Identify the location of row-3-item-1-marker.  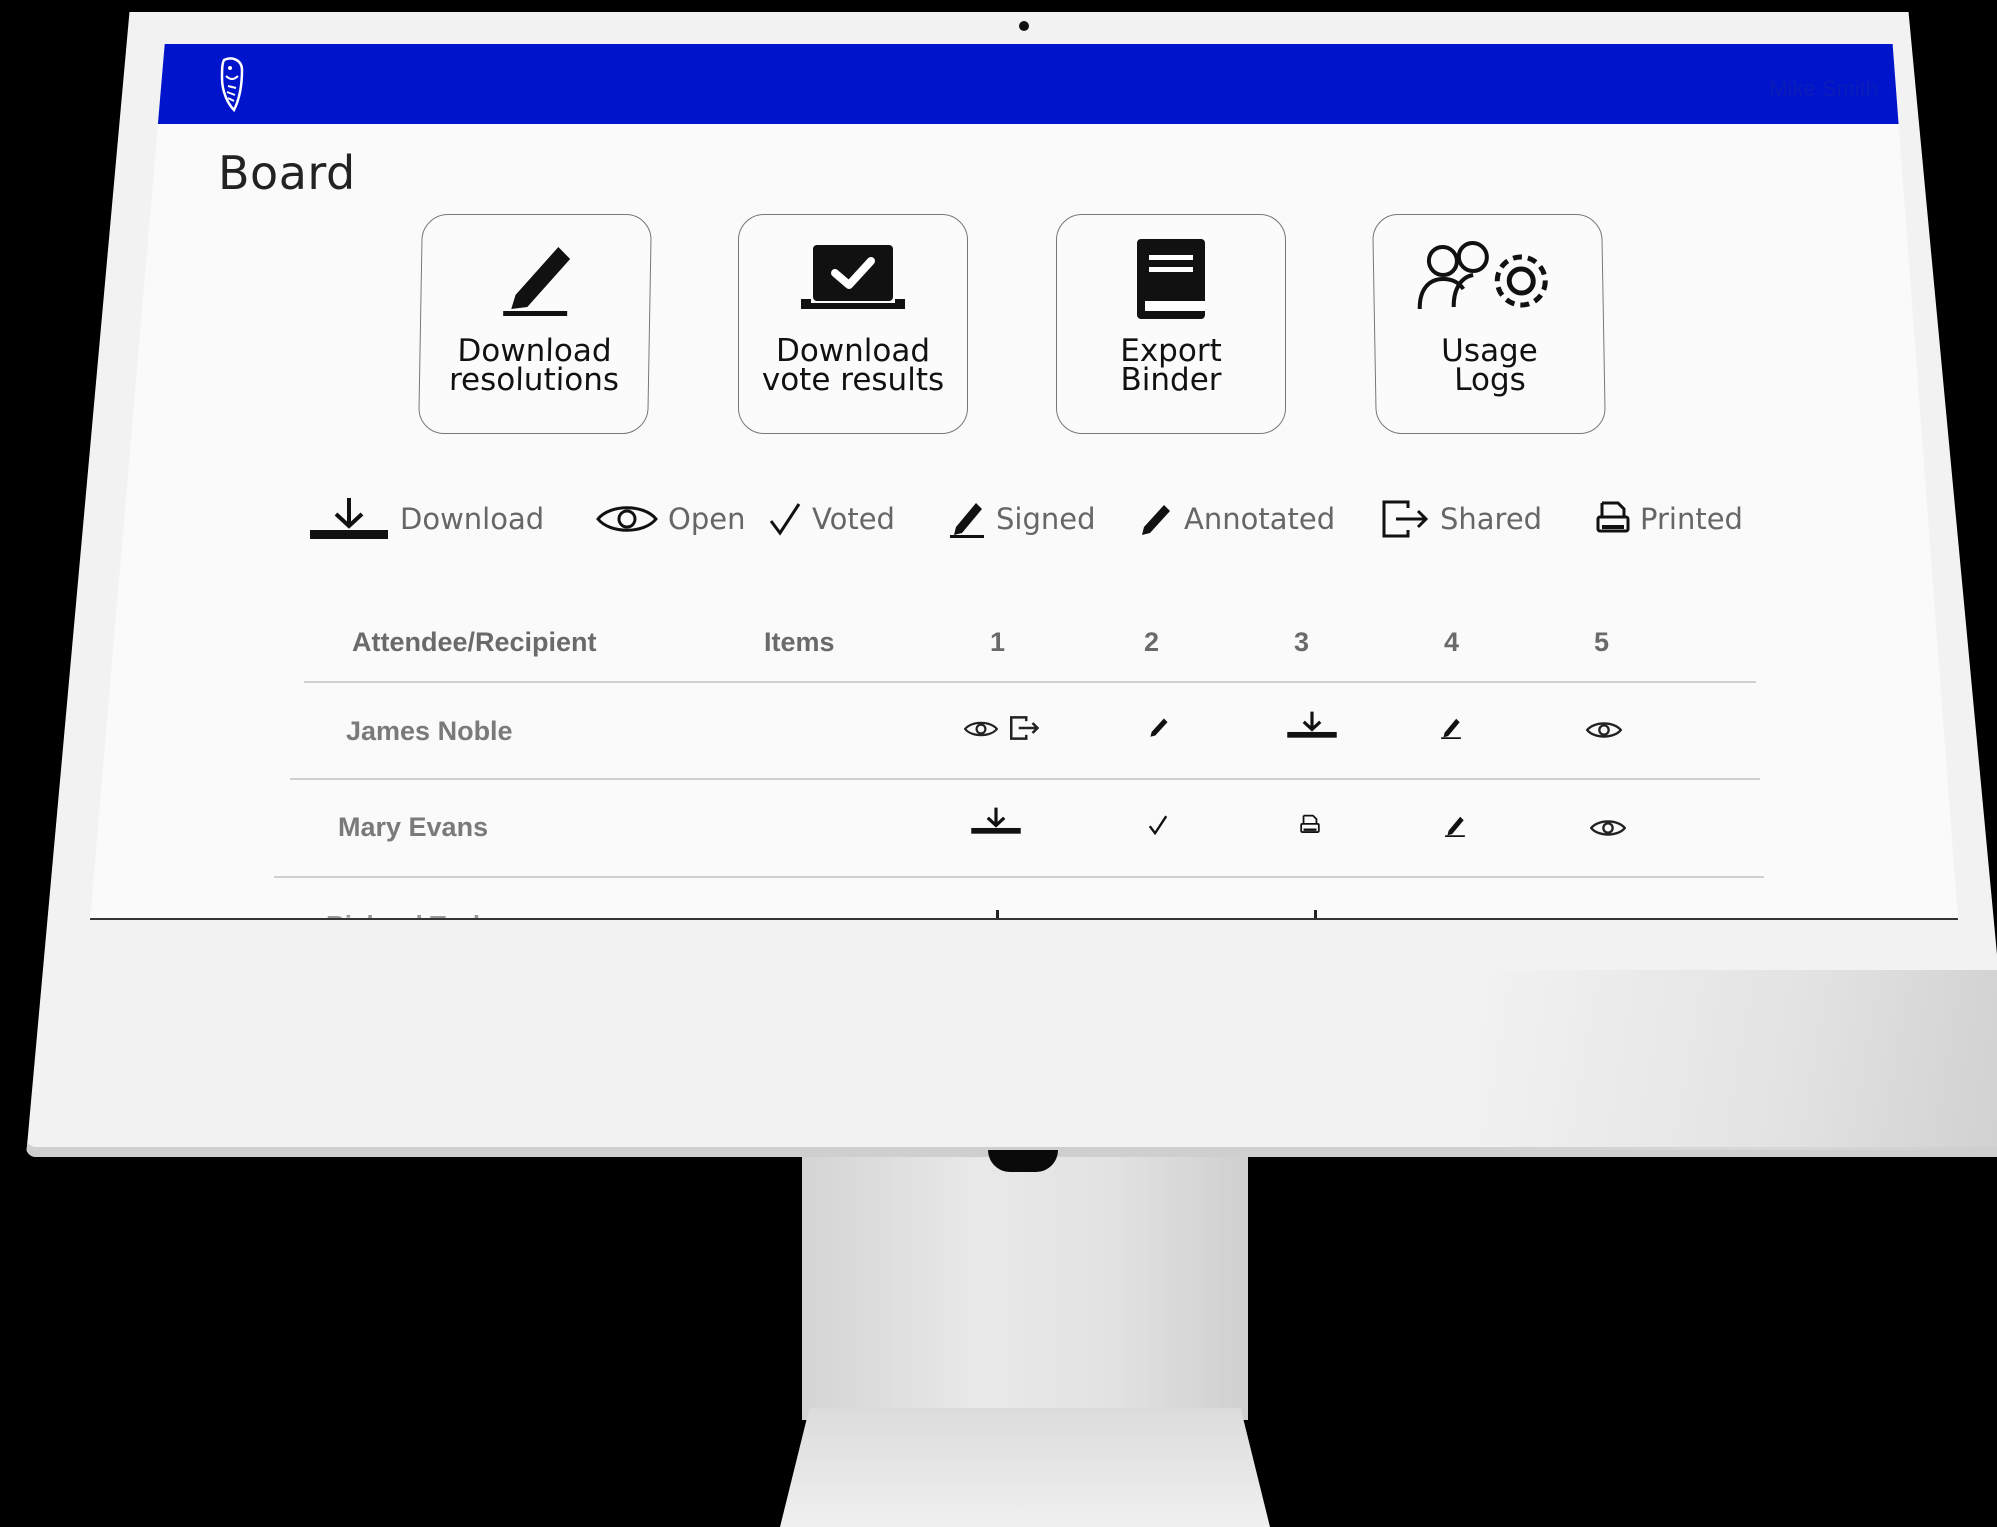
(997, 914).